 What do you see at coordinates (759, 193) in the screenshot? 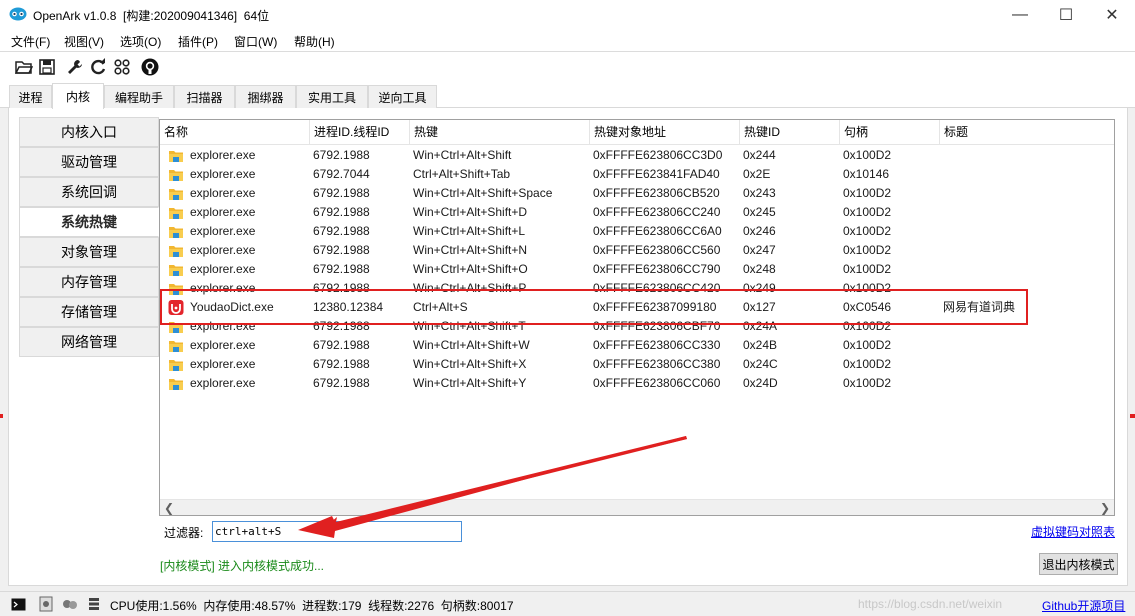
I see `cell-hotkey-id: 0x243` at bounding box center [759, 193].